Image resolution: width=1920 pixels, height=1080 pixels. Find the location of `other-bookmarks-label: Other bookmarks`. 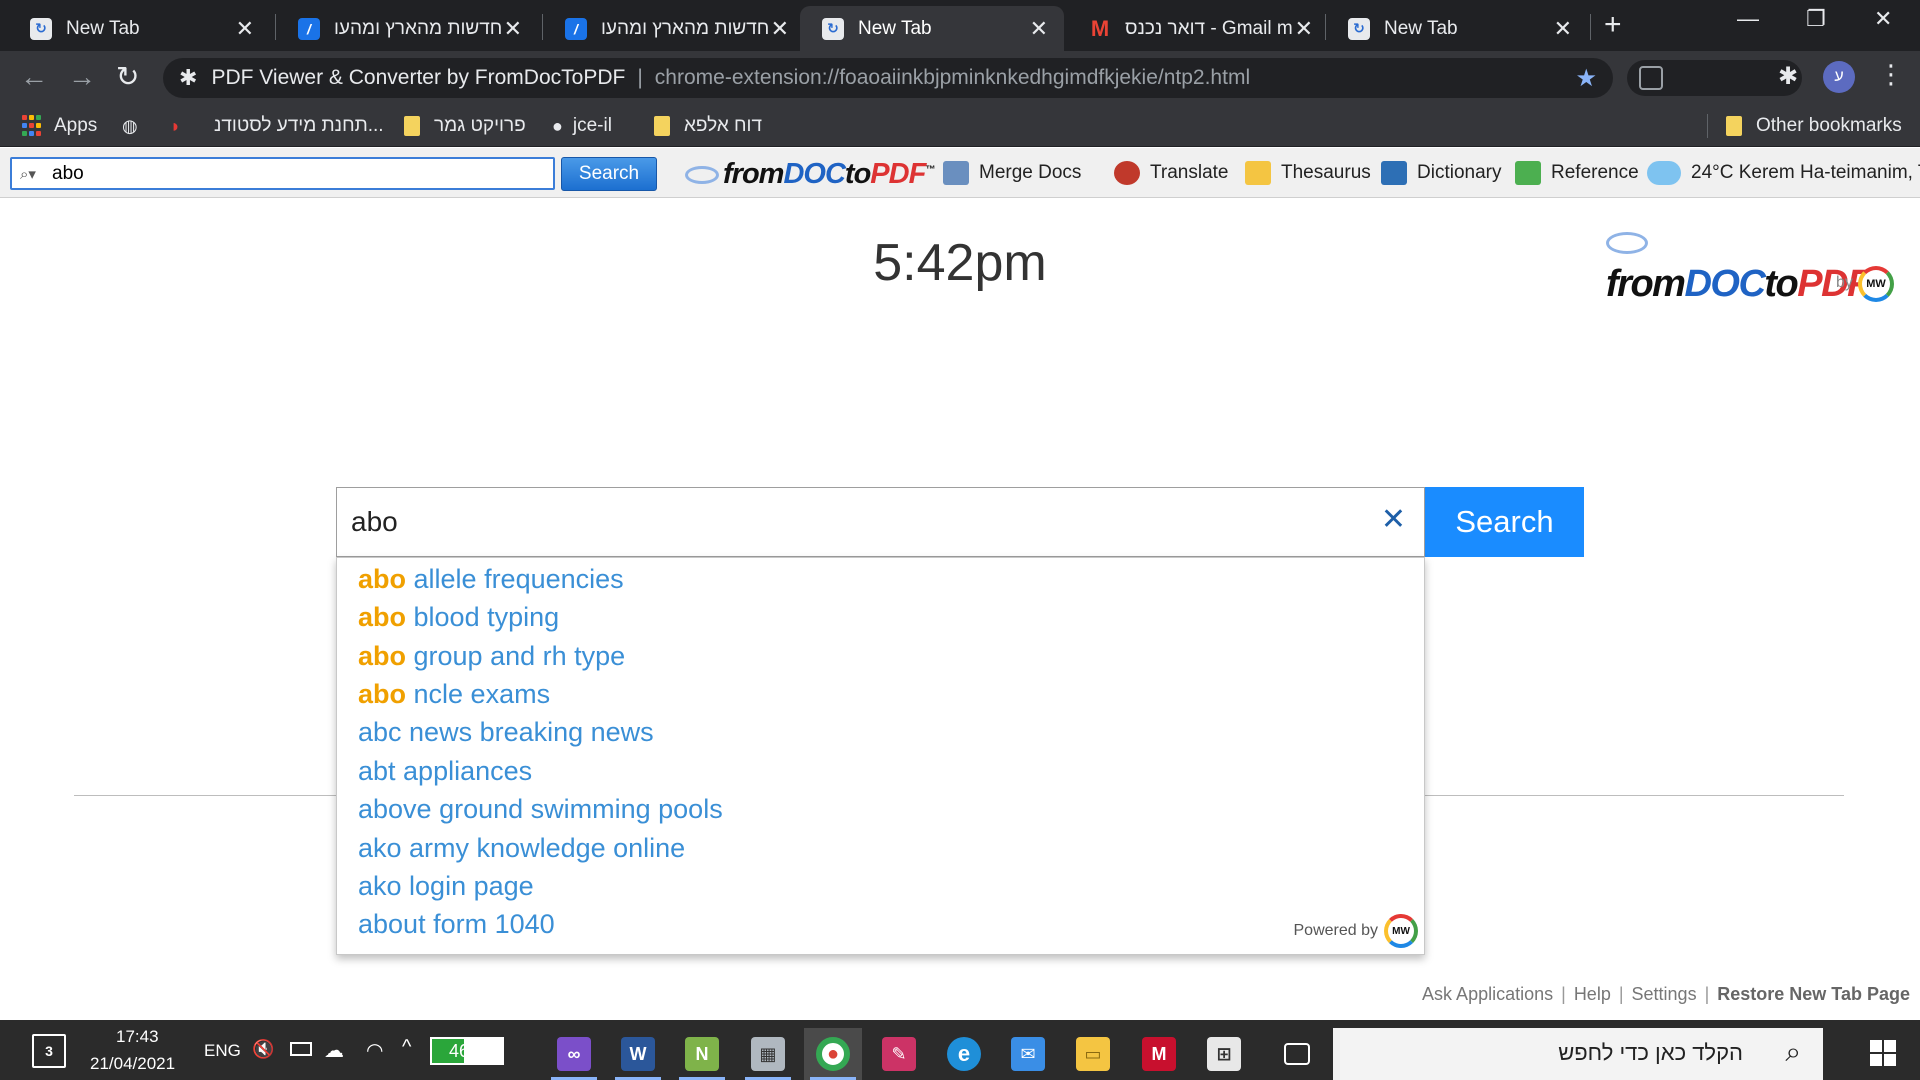

other-bookmarks-label: Other bookmarks is located at coordinates (1829, 125).